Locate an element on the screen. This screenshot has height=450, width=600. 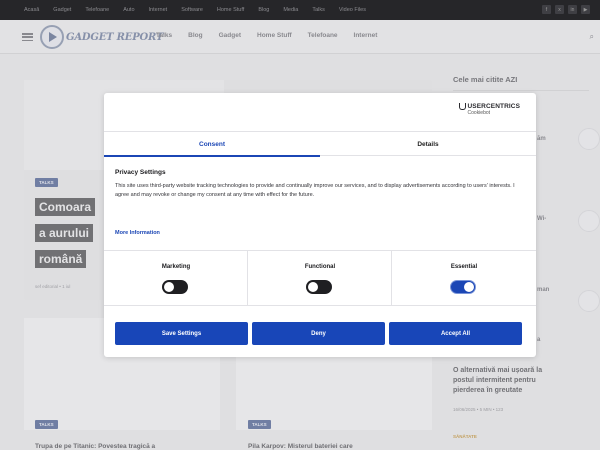
more-information-link: More Information is located at coordinates (137, 233).